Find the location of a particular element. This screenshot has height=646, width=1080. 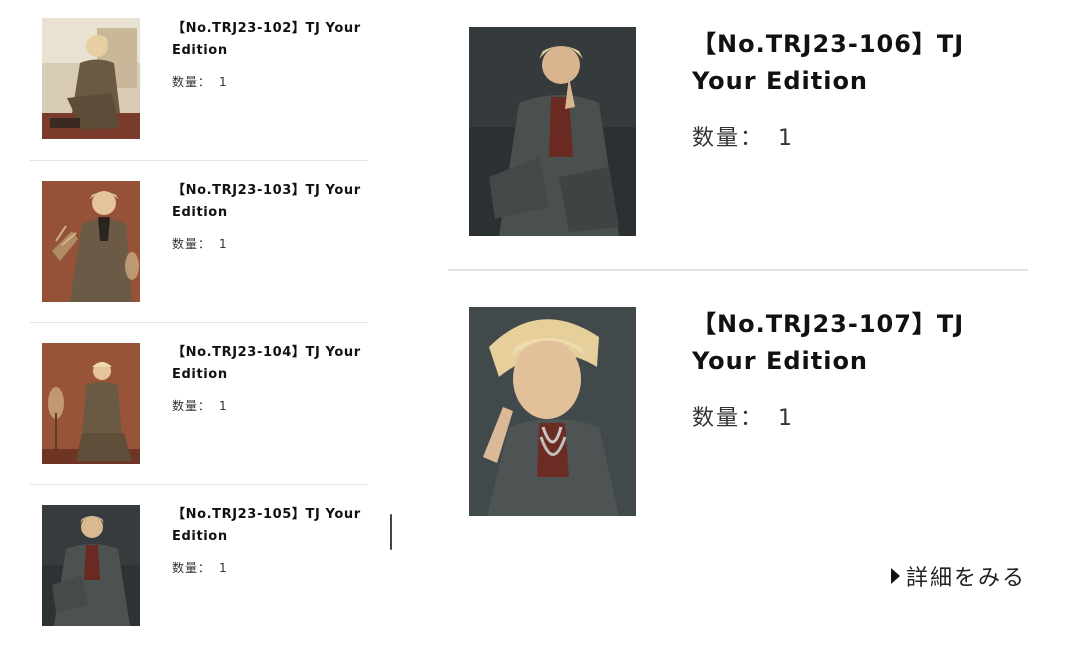

product-title: 【No.TRJ23-105】TJ Your Edition is located at coordinates (266, 525).